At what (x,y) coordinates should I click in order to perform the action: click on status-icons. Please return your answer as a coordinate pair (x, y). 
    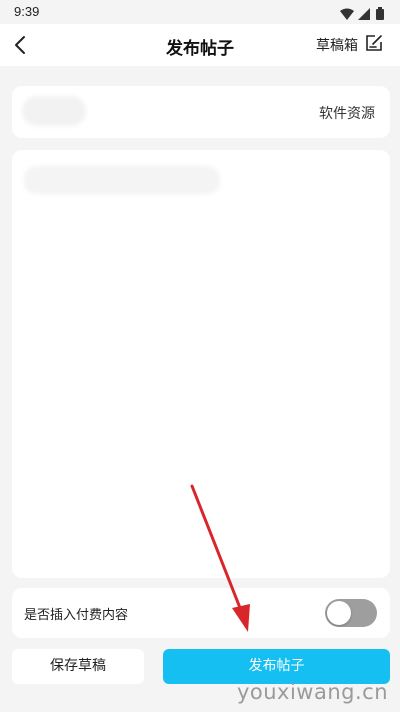
    Looking at the image, I should click on (364, 12).